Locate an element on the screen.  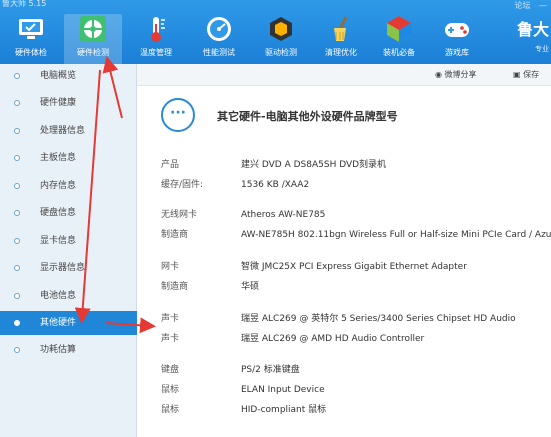
tool-label: 硬件检测 is located at coordinates (93, 52).